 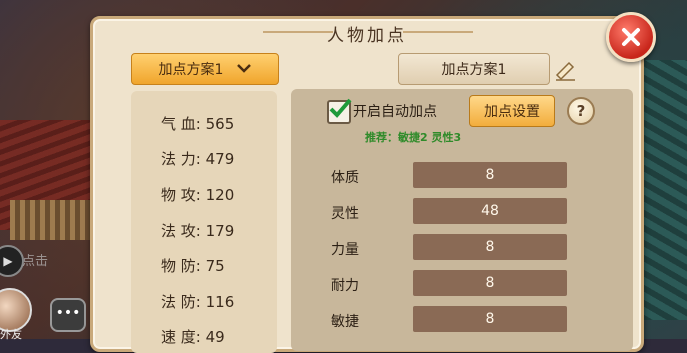 I want to click on attr-label-strength: 力量, so click(x=345, y=250).